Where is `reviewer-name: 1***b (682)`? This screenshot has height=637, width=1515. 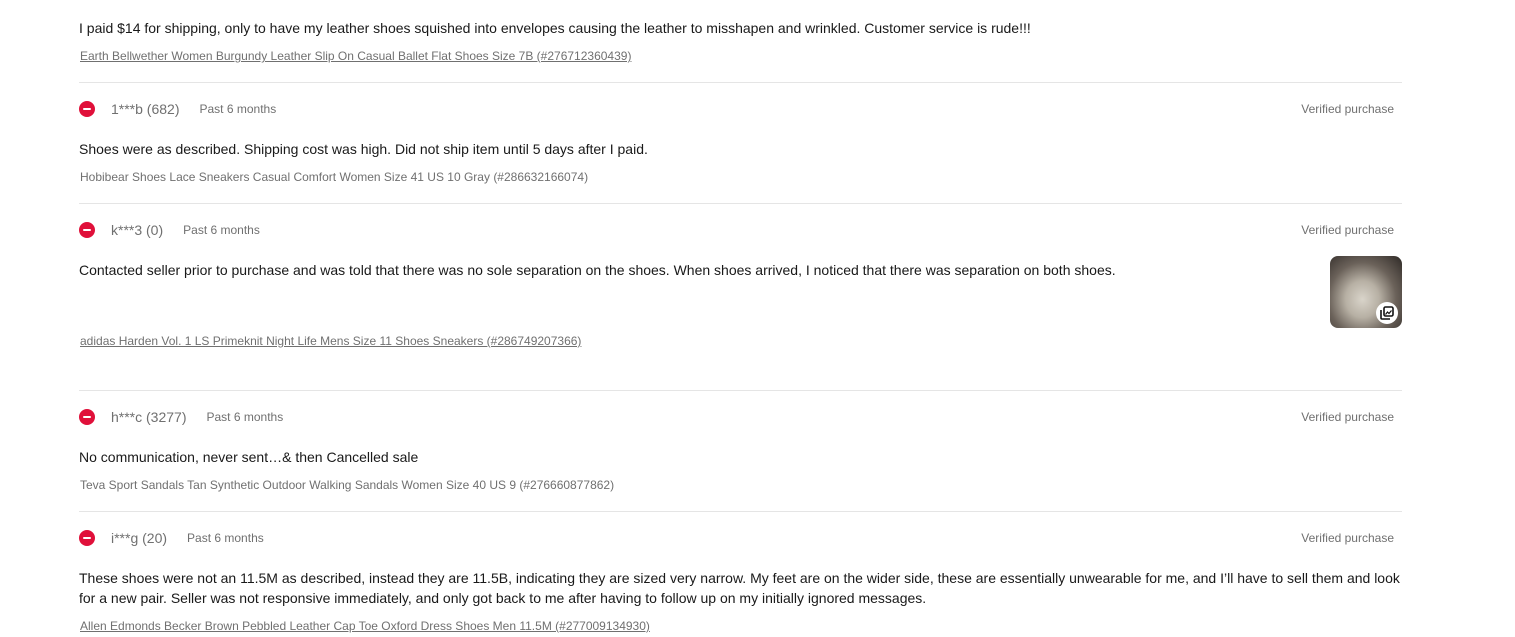 reviewer-name: 1***b (682) is located at coordinates (145, 109).